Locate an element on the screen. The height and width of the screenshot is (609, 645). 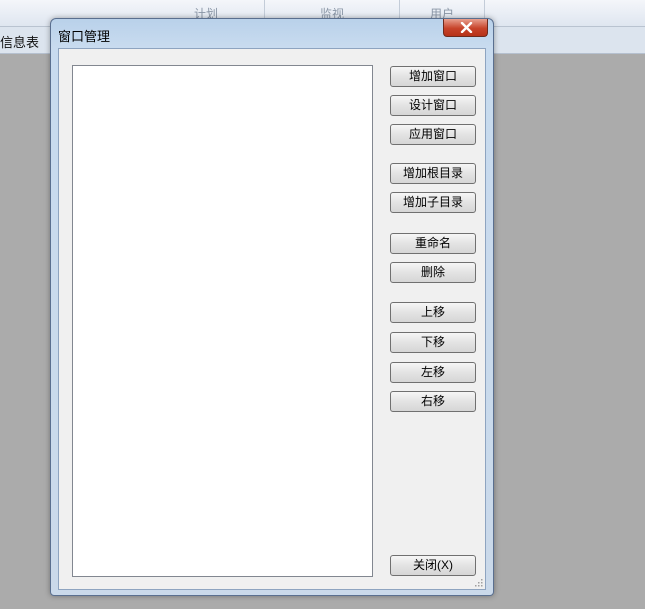
move-right-button: 右移 is located at coordinates (433, 401).